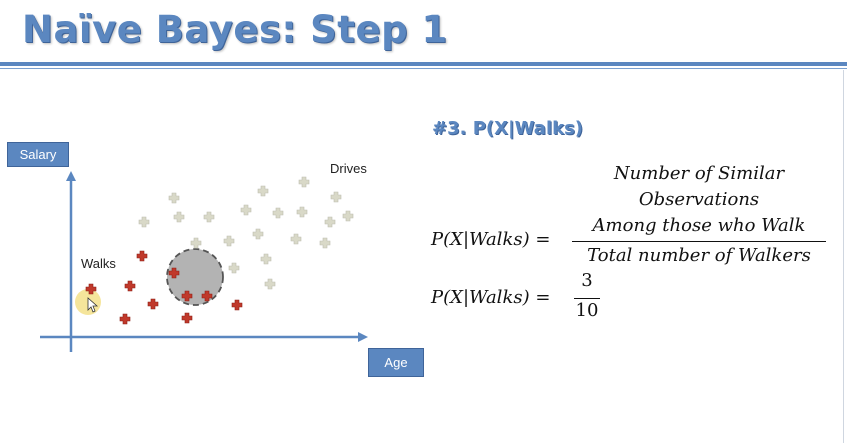 Image resolution: width=847 pixels, height=443 pixels. What do you see at coordinates (491, 297) in the screenshot?
I see `equation2-lhs: P(X|Walks) =` at bounding box center [491, 297].